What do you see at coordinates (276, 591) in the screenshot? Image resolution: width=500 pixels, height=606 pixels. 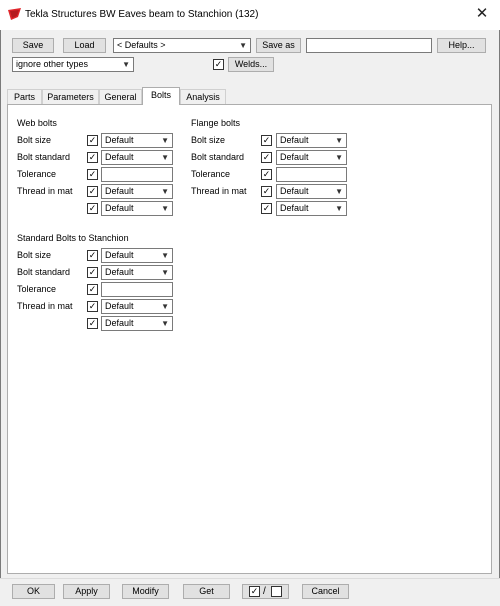 I see `uncheck-all-icon` at bounding box center [276, 591].